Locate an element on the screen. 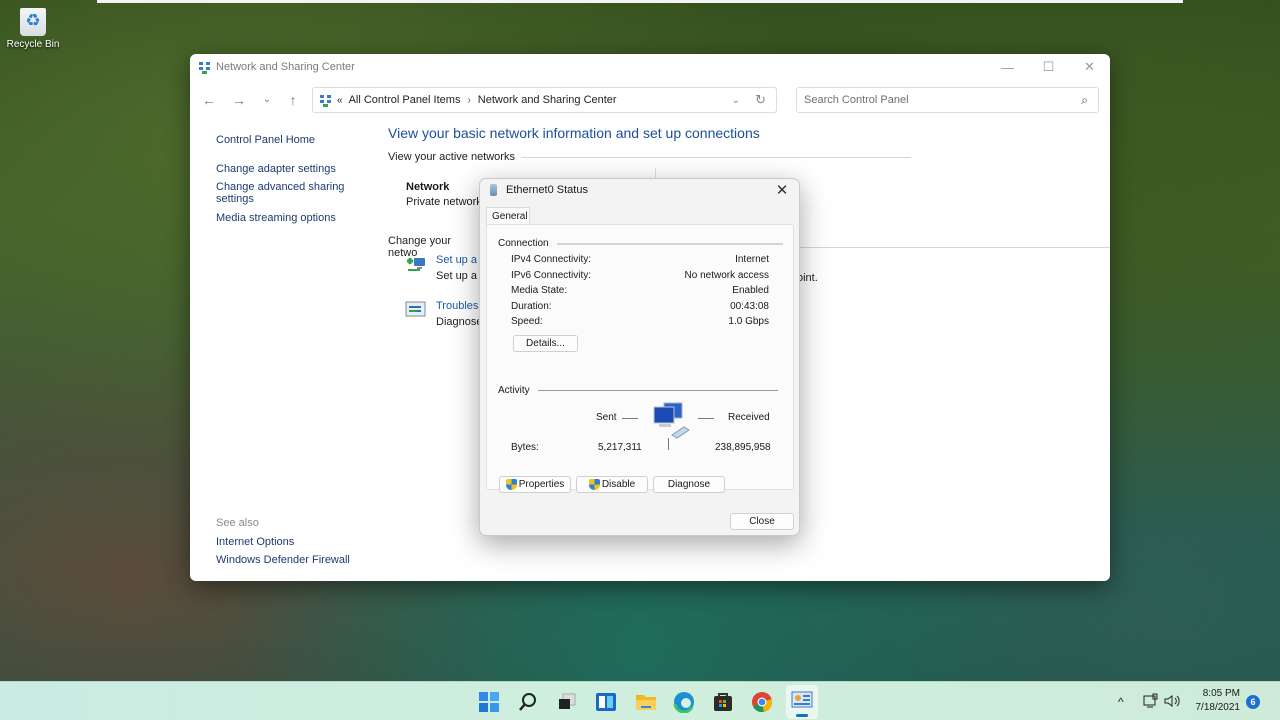 This screenshot has width=1280, height=720. disable-button: Disable is located at coordinates (612, 484).